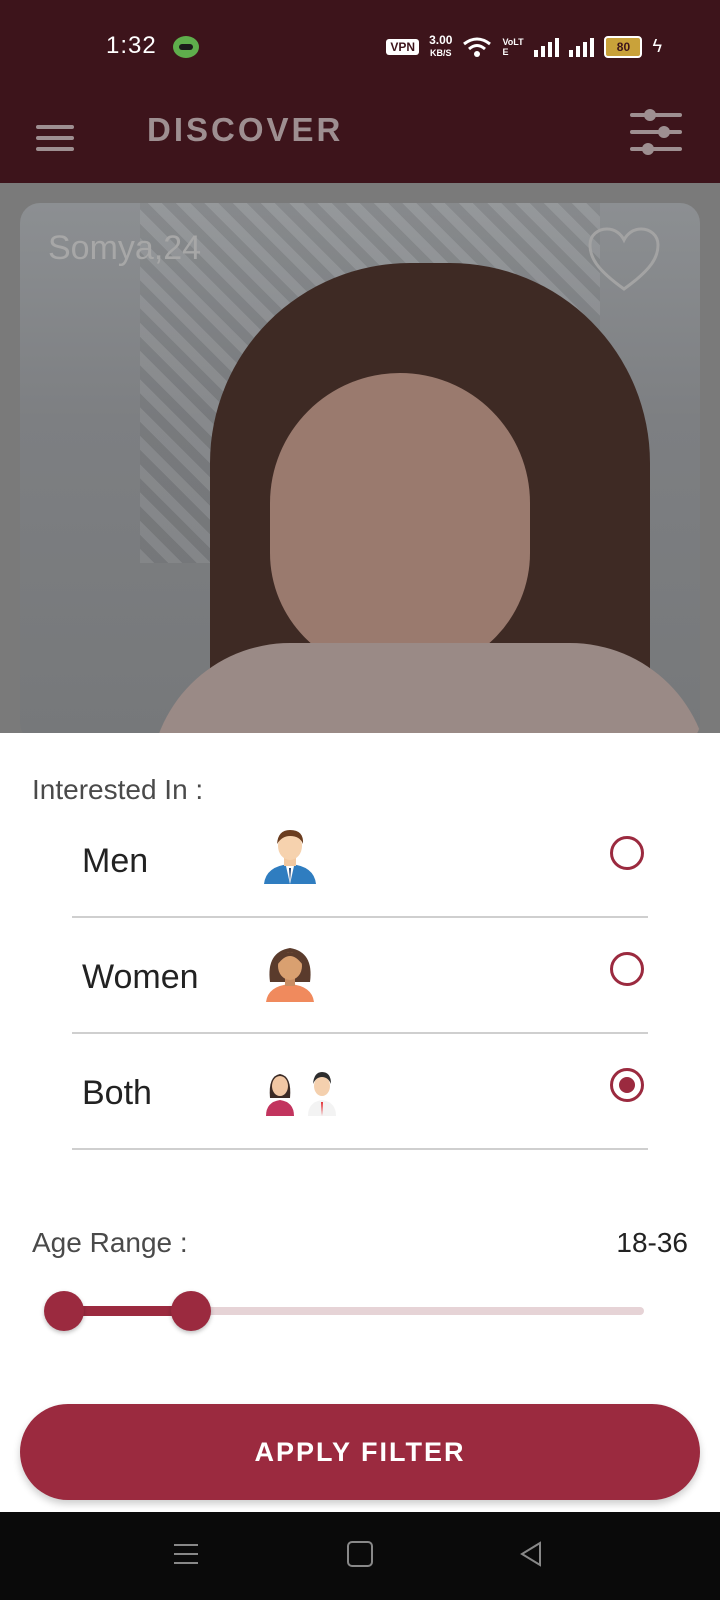 This screenshot has width=720, height=1600. What do you see at coordinates (290, 857) in the screenshot?
I see `man-icon` at bounding box center [290, 857].